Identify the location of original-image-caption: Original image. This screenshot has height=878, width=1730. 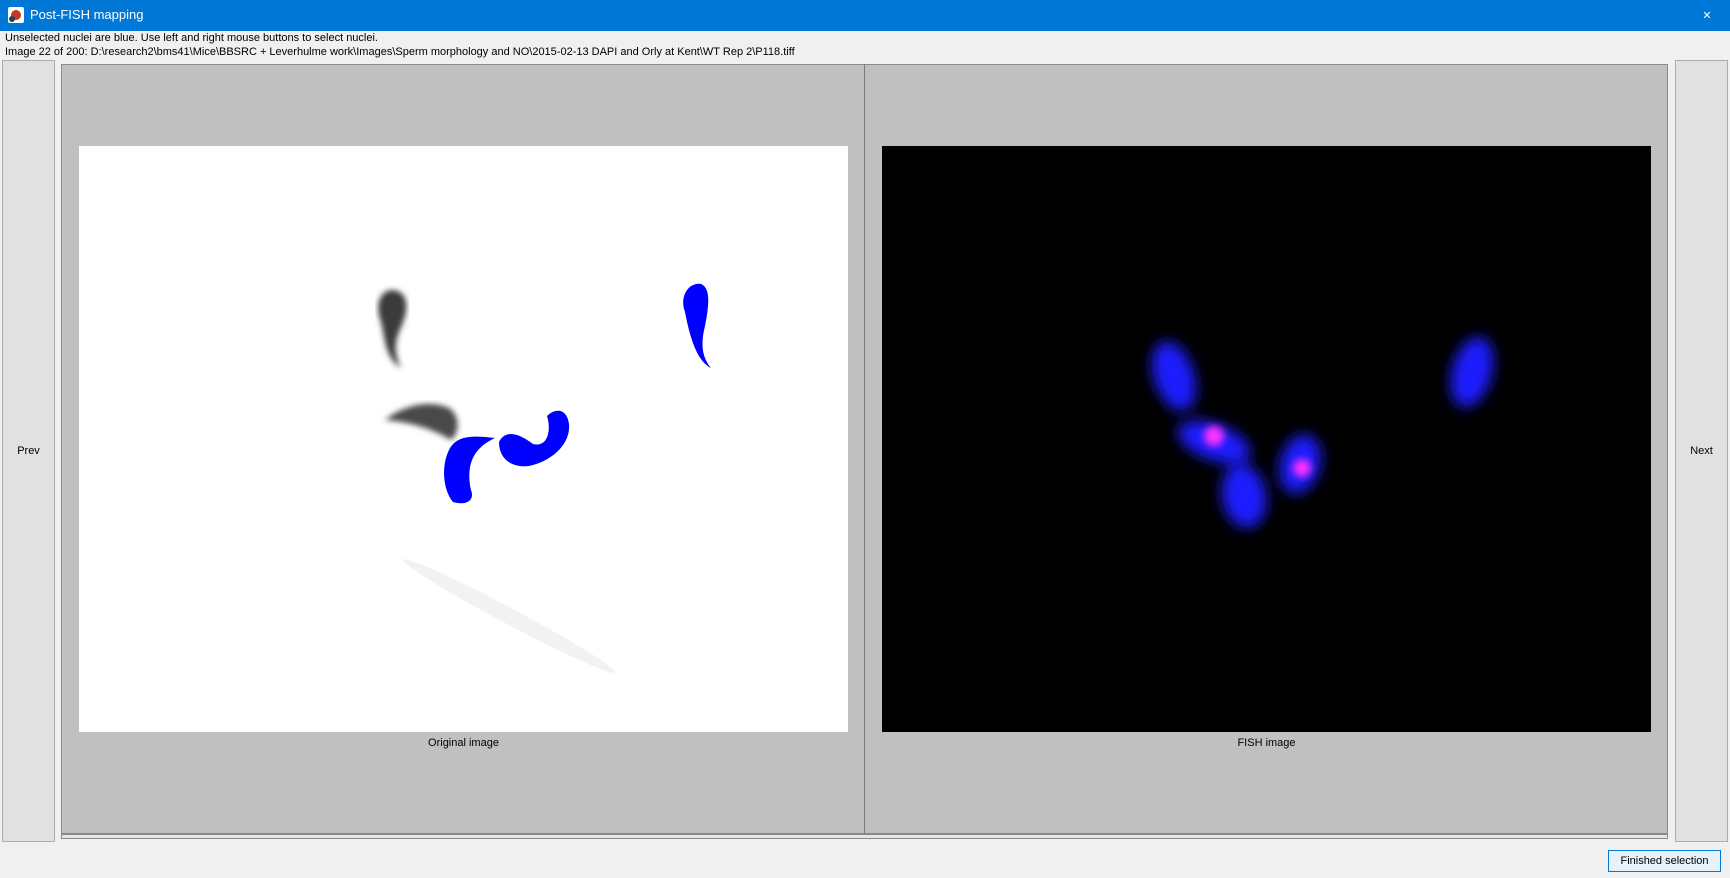
(463, 743).